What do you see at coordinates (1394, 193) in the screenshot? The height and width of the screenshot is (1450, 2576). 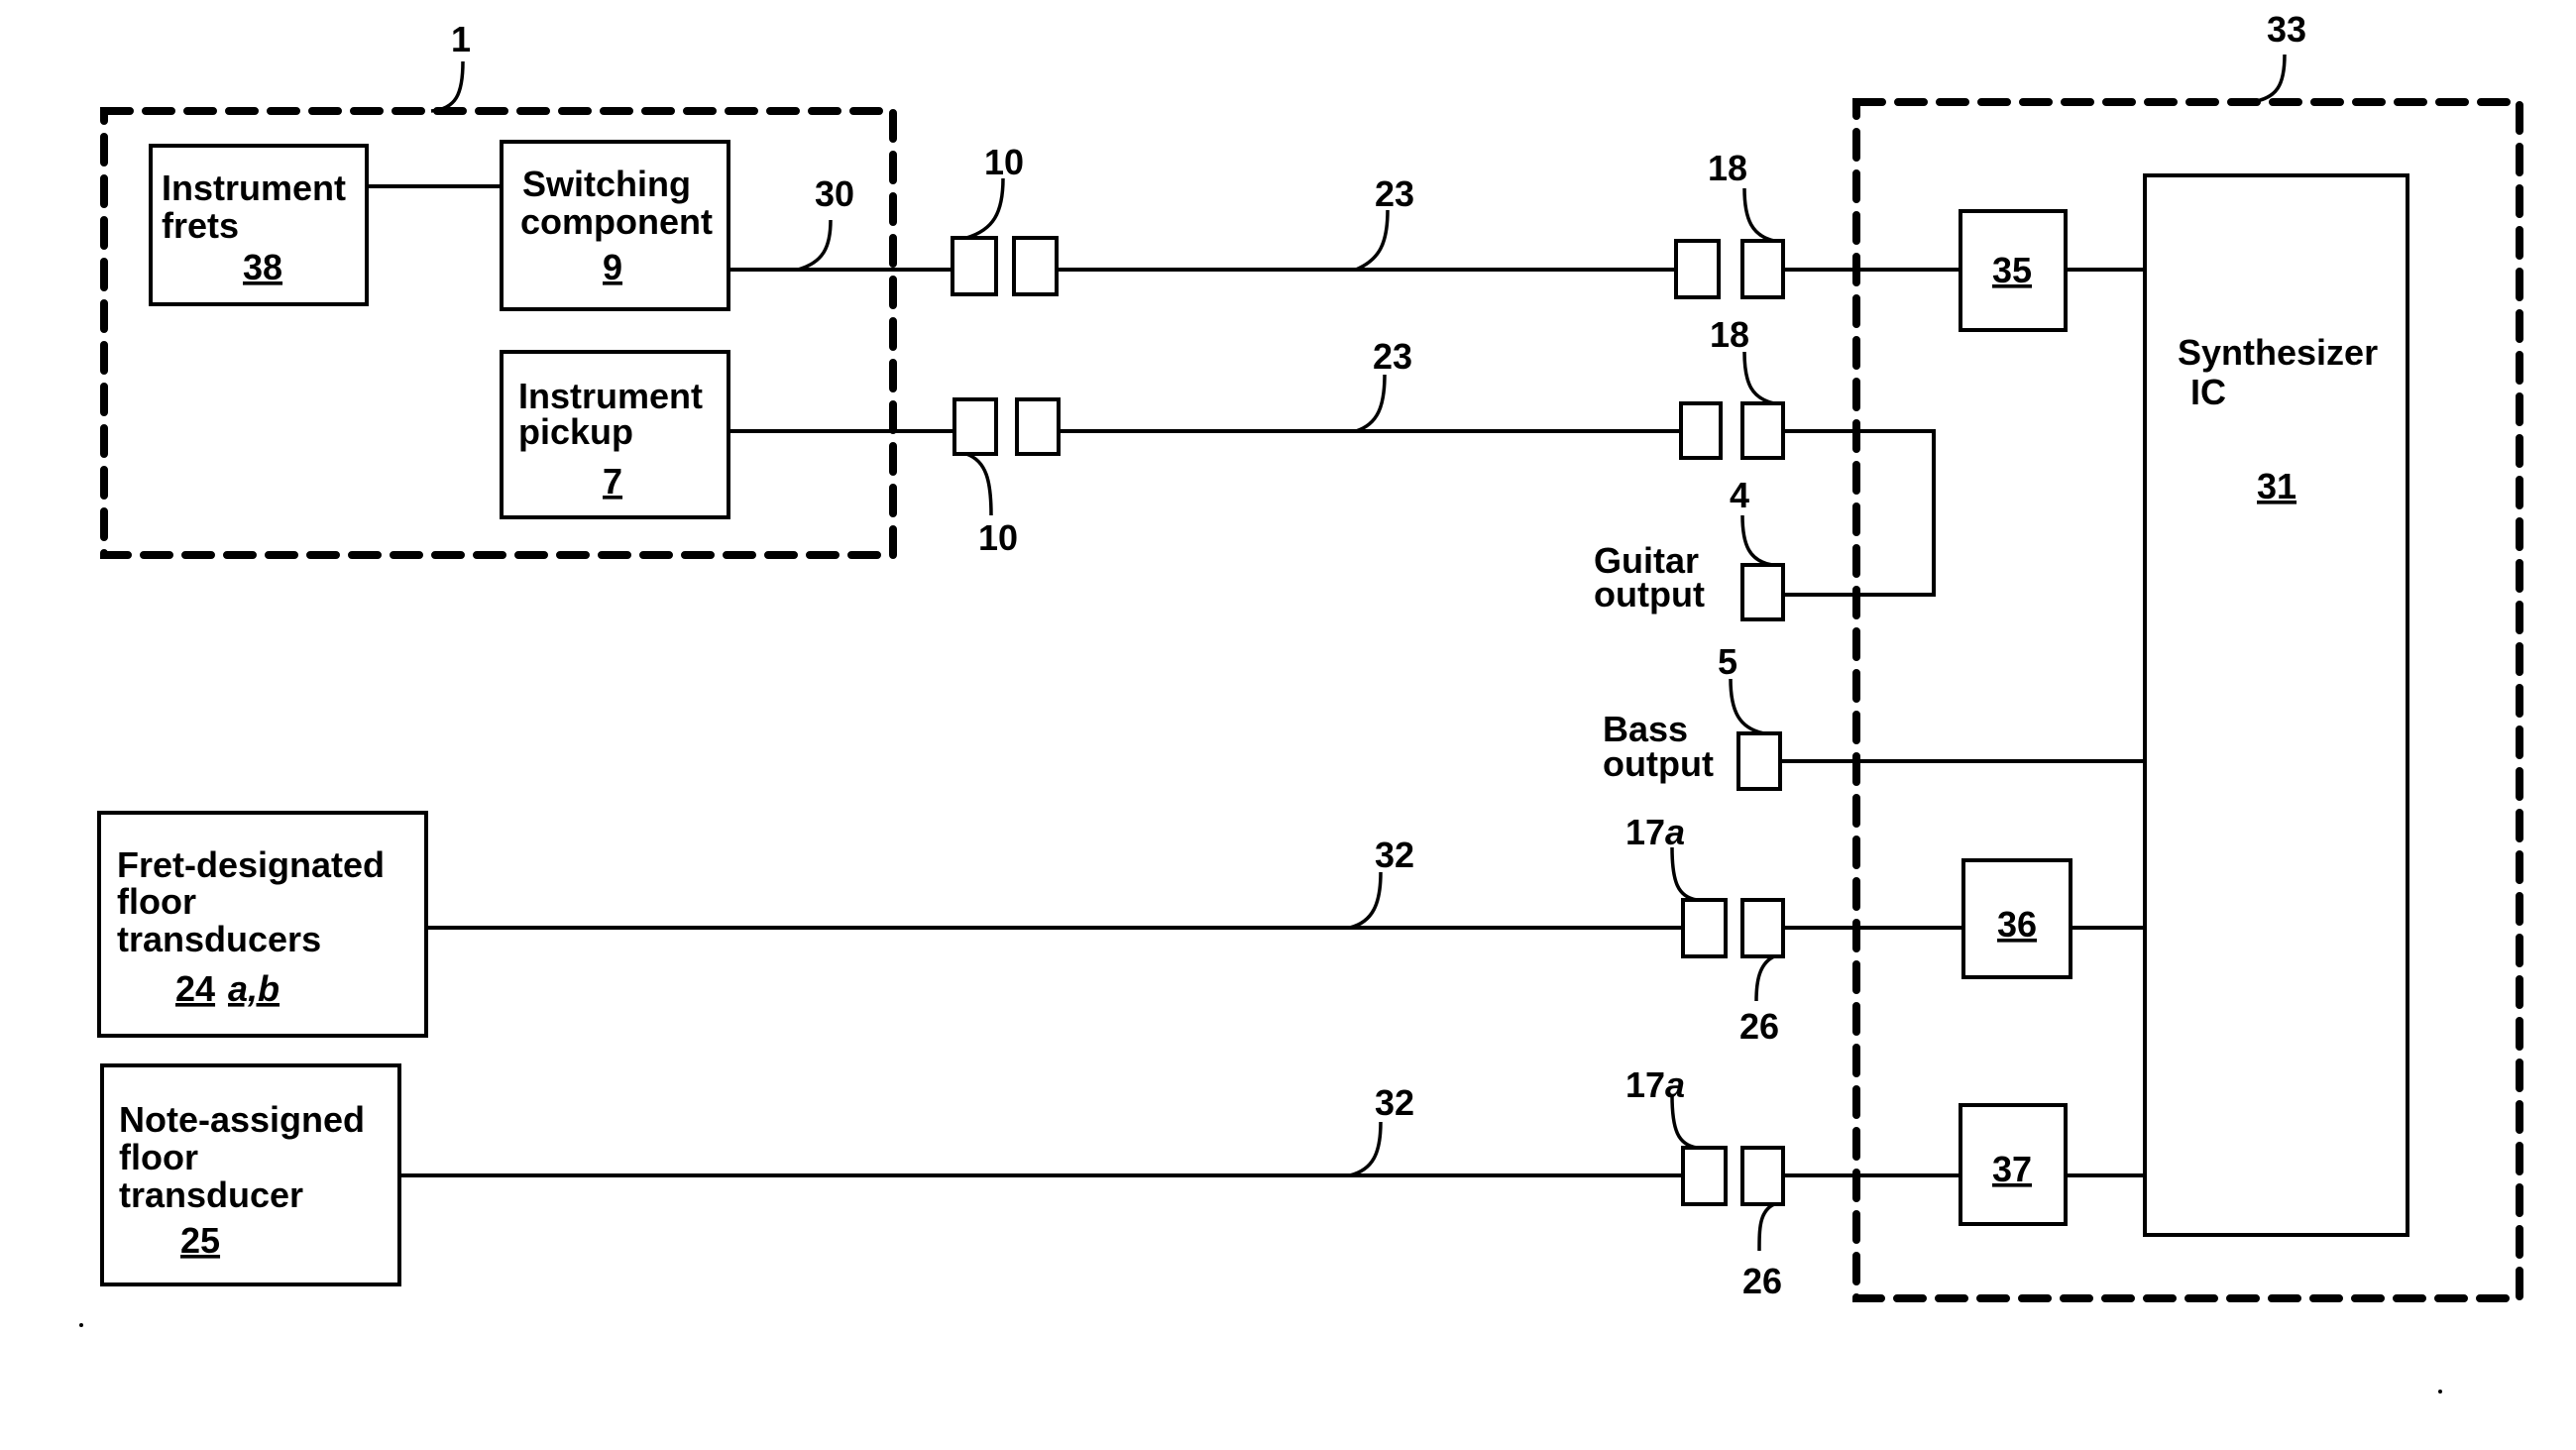 I see `cable-23-top-ref: 23` at bounding box center [1394, 193].